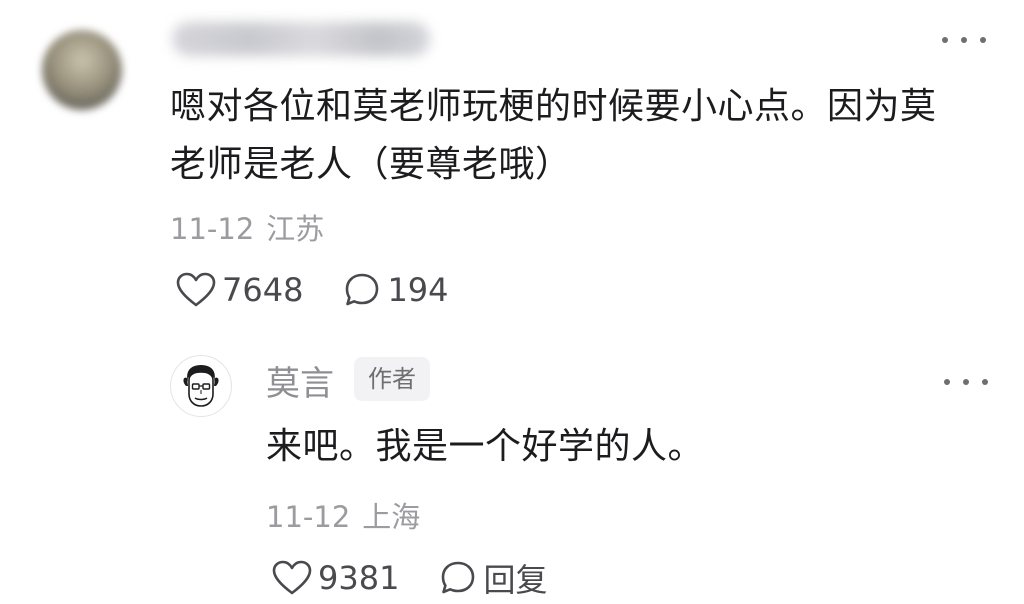 Image resolution: width=1024 pixels, height=604 pixels. Describe the element at coordinates (82, 70) in the screenshot. I see `commenter-avatar` at that location.